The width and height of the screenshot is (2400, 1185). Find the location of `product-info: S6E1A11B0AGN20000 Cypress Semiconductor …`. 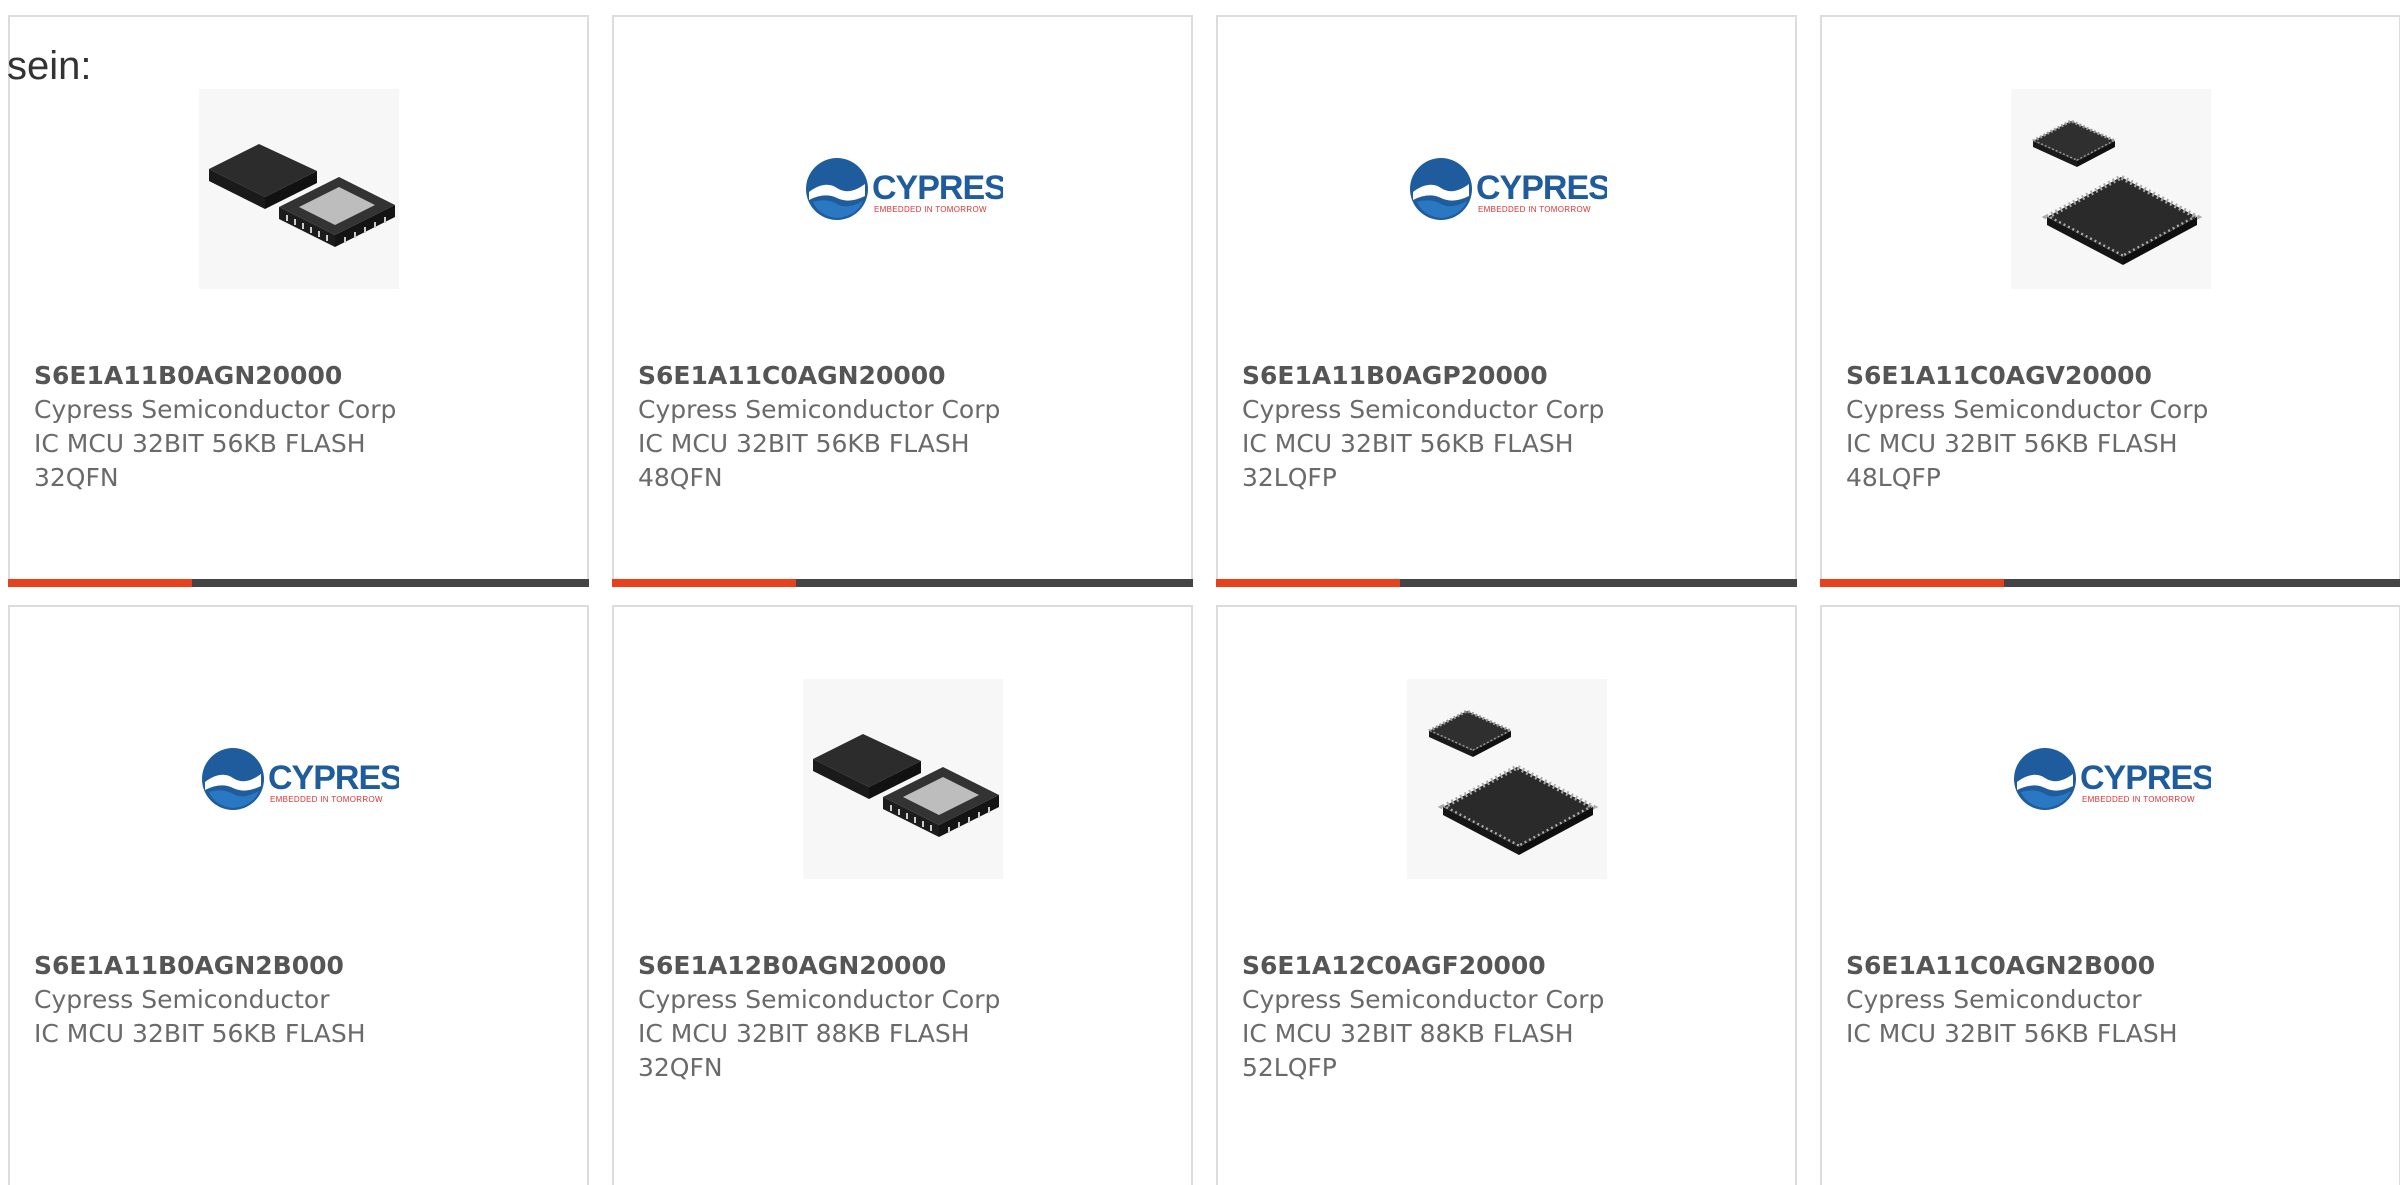

product-info: S6E1A11B0AGN20000 Cypress Semiconductor … is located at coordinates (302, 427).